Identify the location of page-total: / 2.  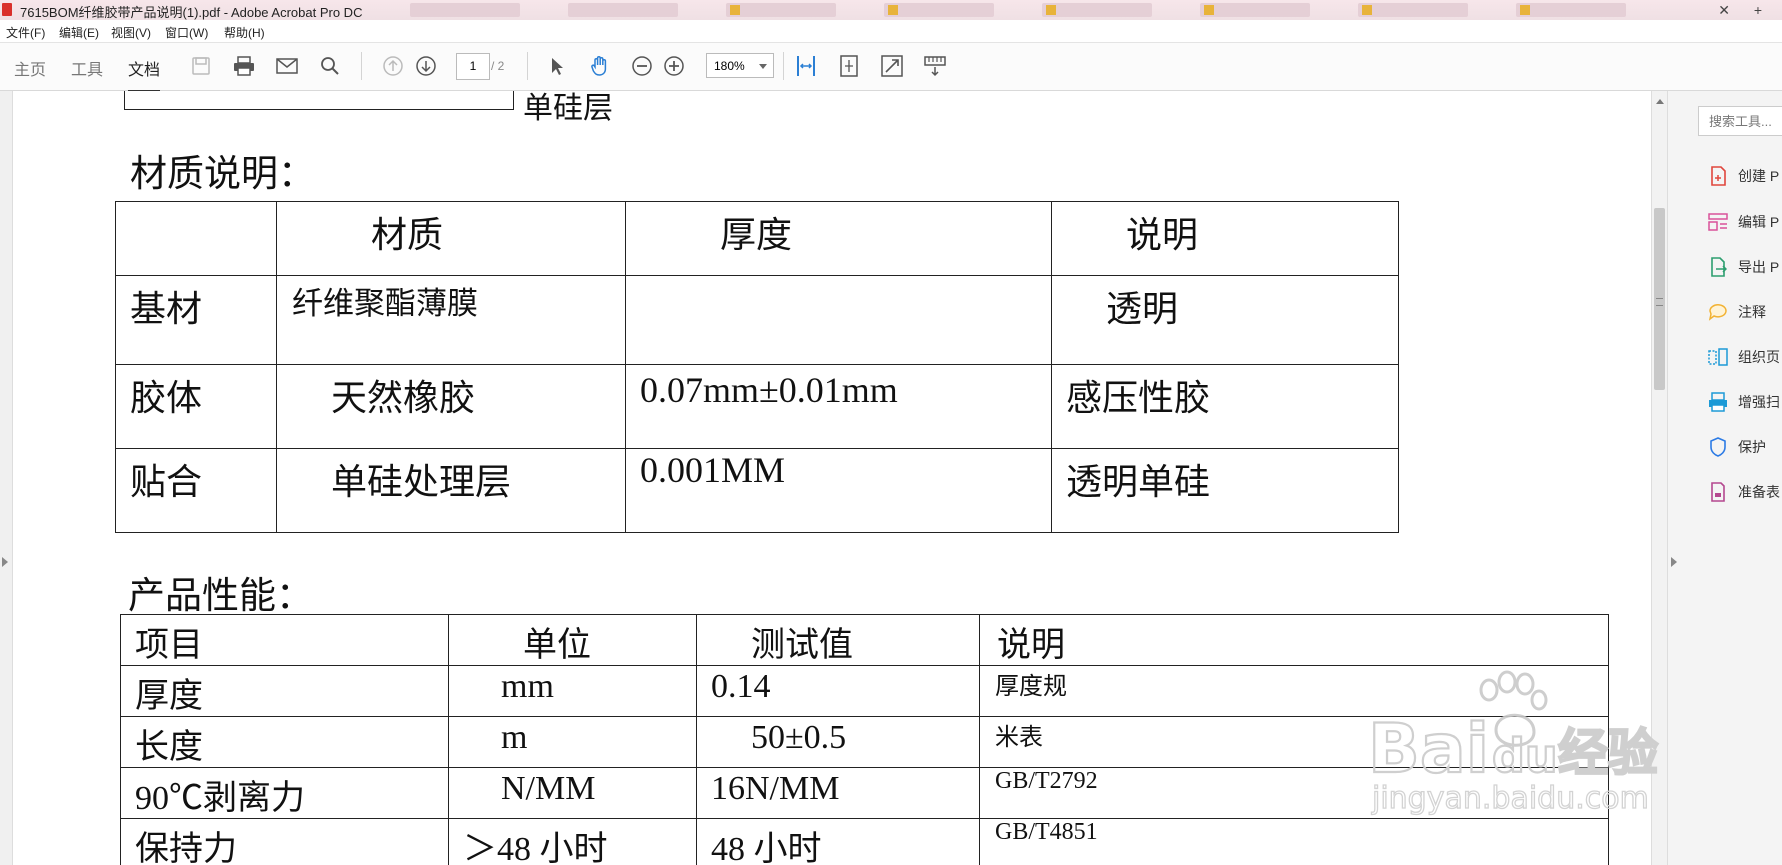
(498, 66).